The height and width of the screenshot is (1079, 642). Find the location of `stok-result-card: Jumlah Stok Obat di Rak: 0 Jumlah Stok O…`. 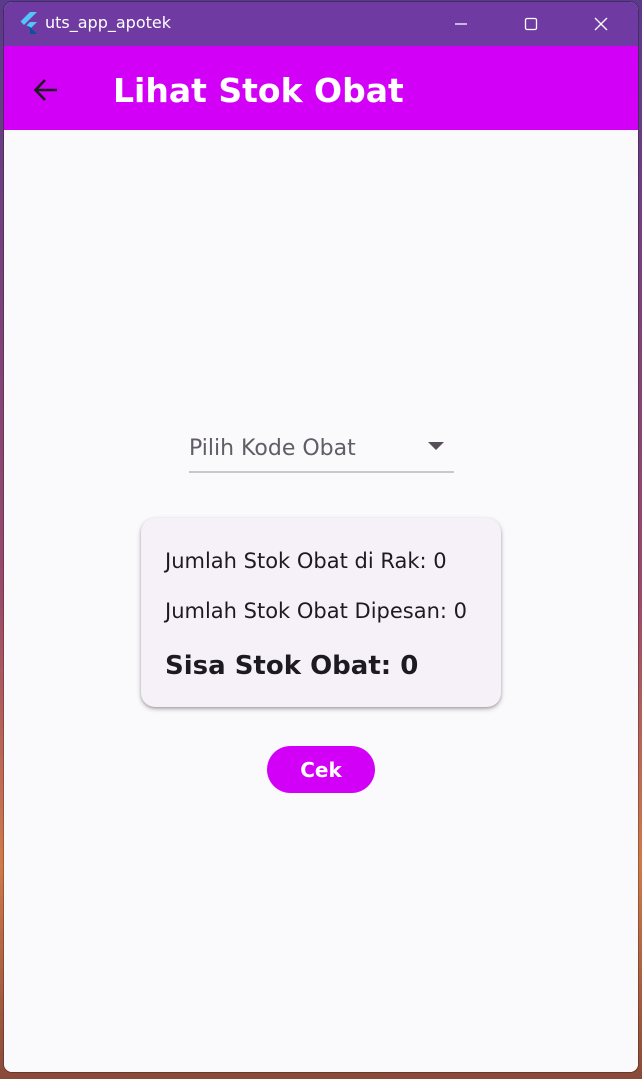

stok-result-card: Jumlah Stok Obat di Rak: 0 Jumlah Stok O… is located at coordinates (321, 612).